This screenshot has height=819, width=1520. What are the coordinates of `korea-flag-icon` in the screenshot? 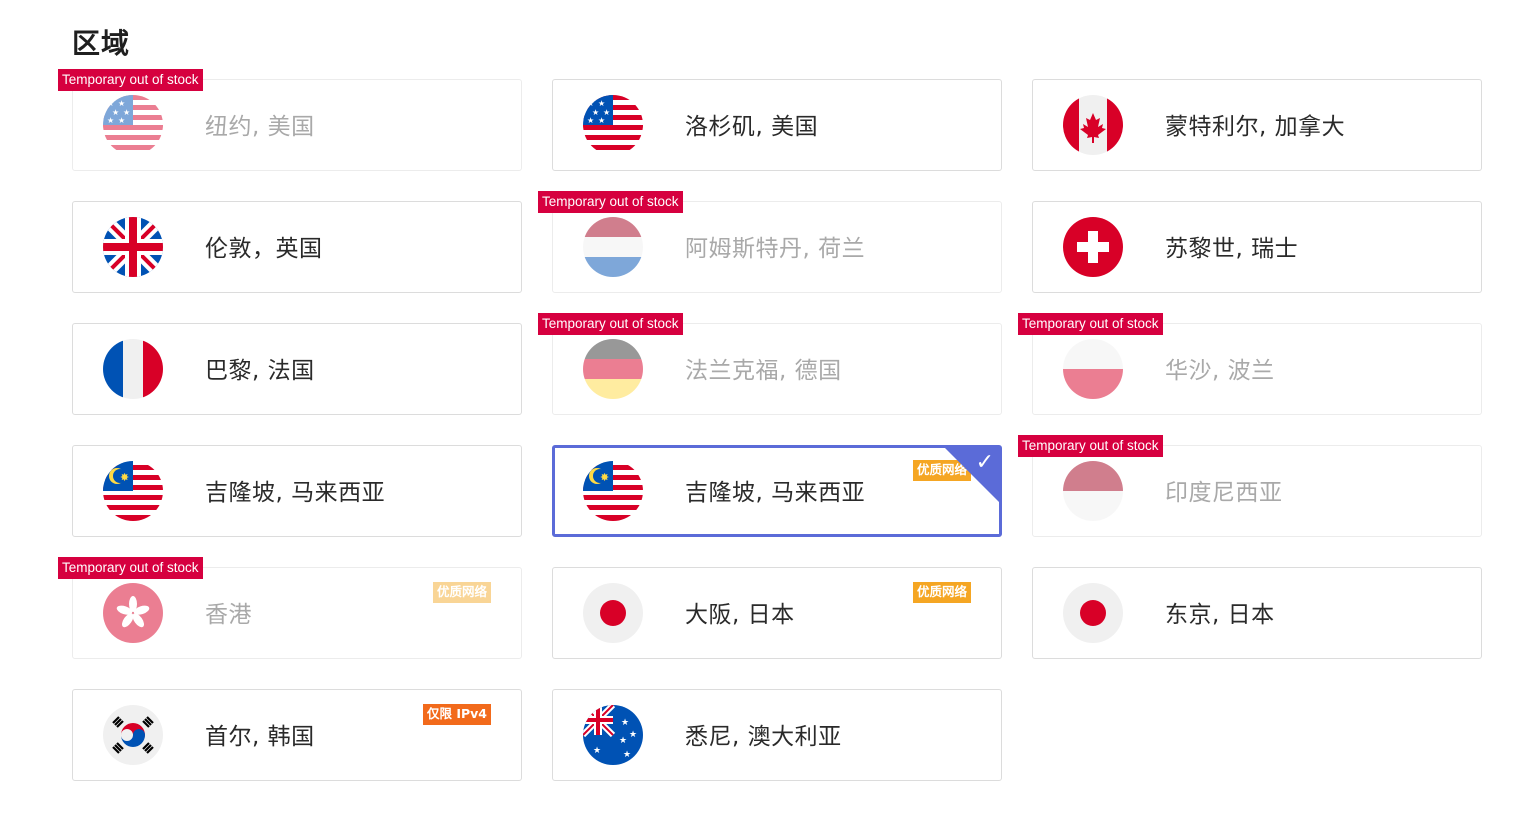 It's located at (133, 735).